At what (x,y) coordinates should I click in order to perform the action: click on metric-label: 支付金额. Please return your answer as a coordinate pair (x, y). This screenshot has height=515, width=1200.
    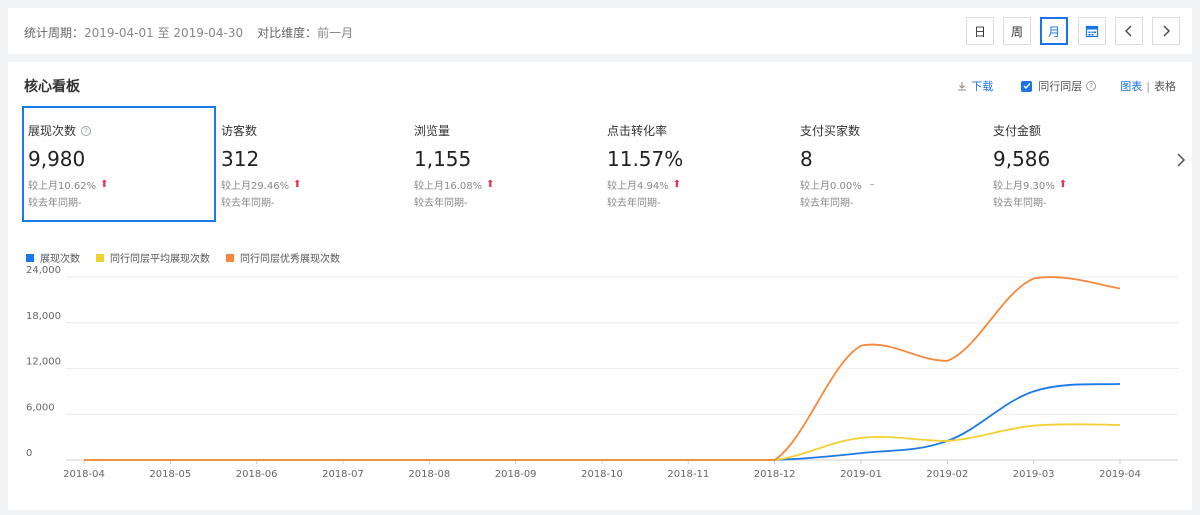
    Looking at the image, I should click on (1084, 130).